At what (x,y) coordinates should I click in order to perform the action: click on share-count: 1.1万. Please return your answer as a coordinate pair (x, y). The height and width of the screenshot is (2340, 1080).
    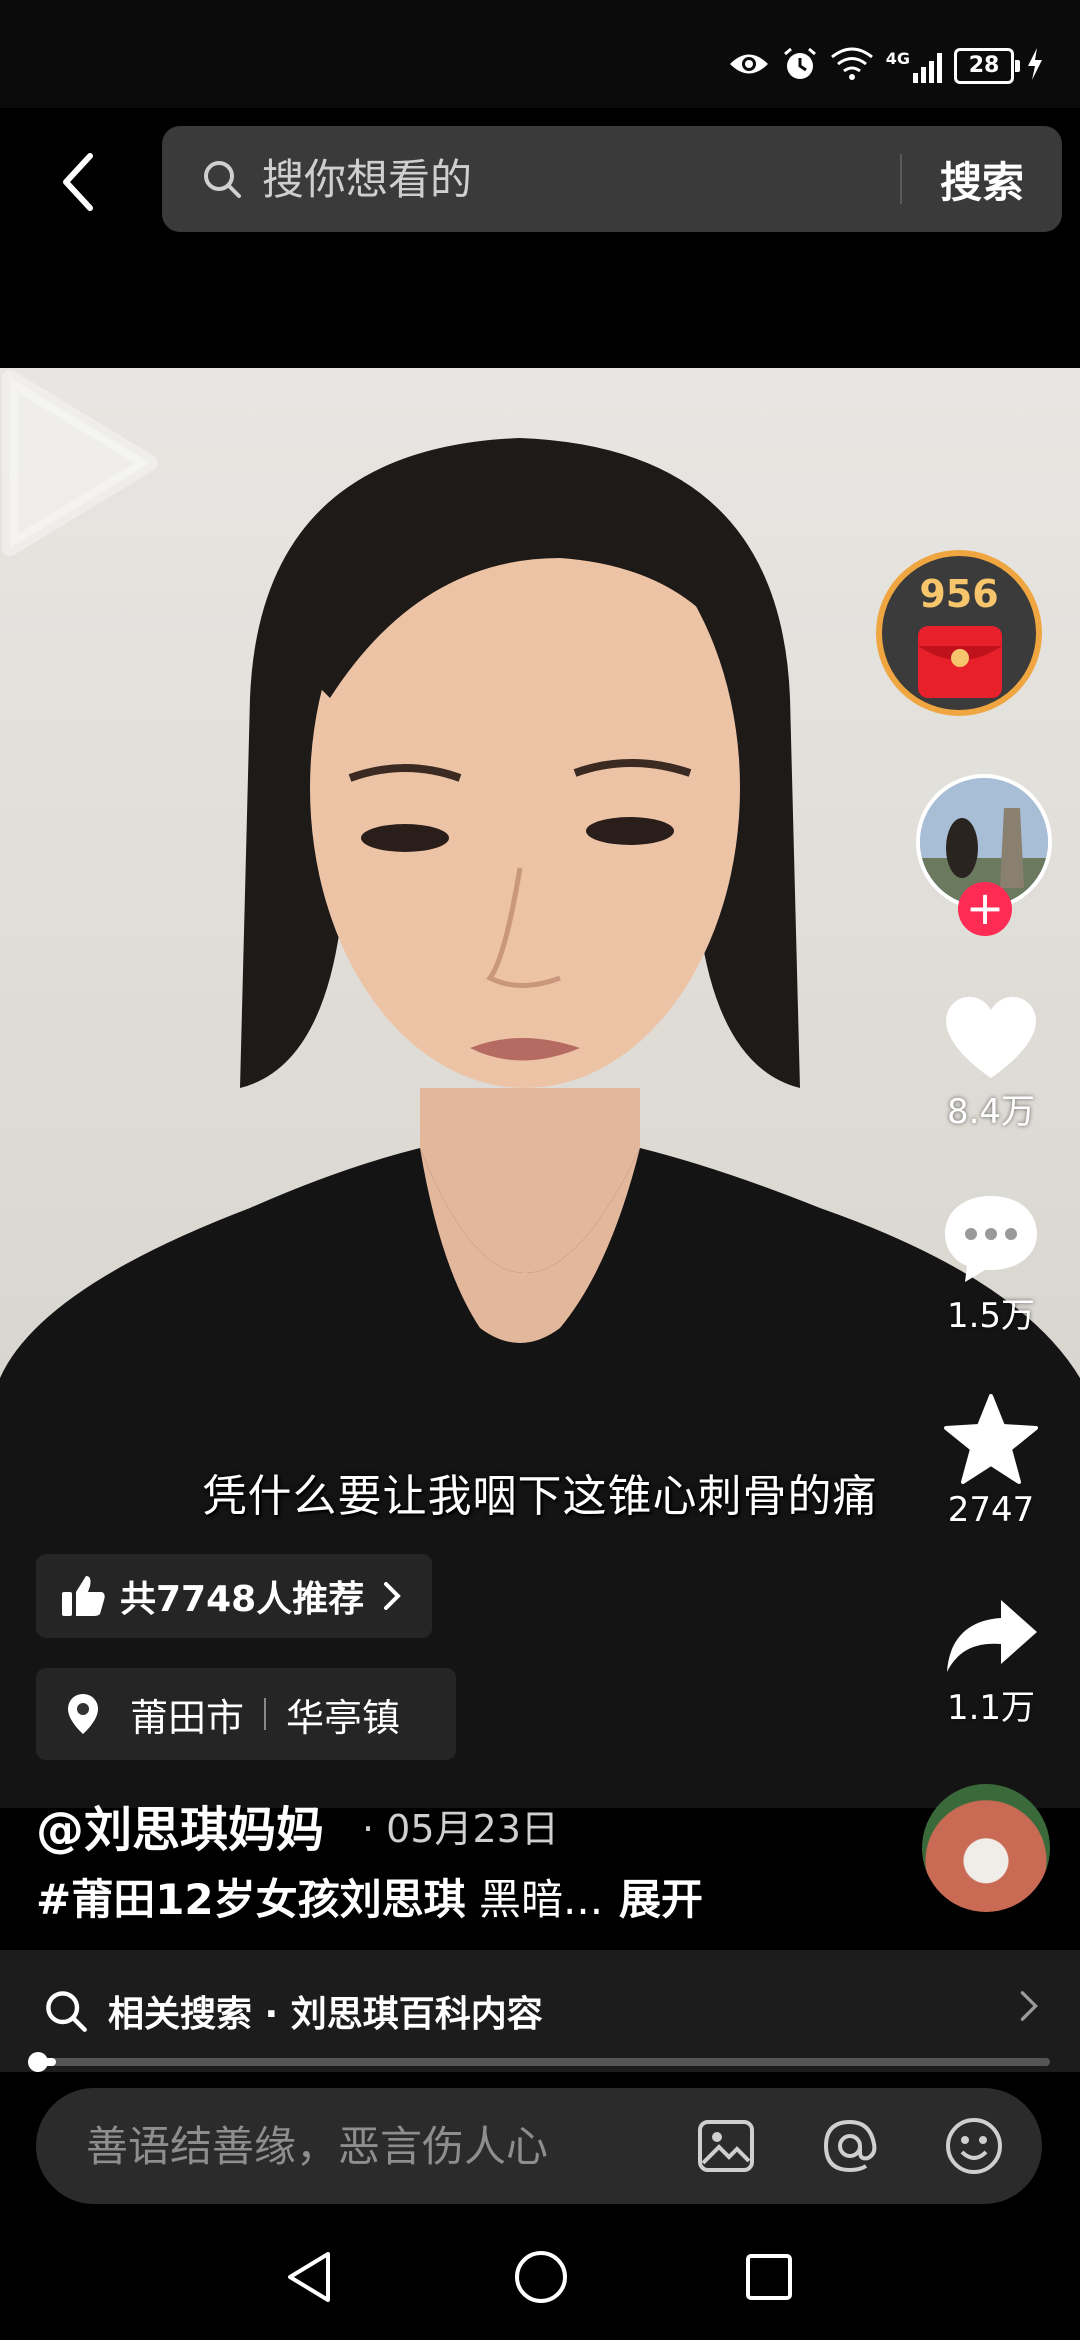
    Looking at the image, I should click on (991, 1708).